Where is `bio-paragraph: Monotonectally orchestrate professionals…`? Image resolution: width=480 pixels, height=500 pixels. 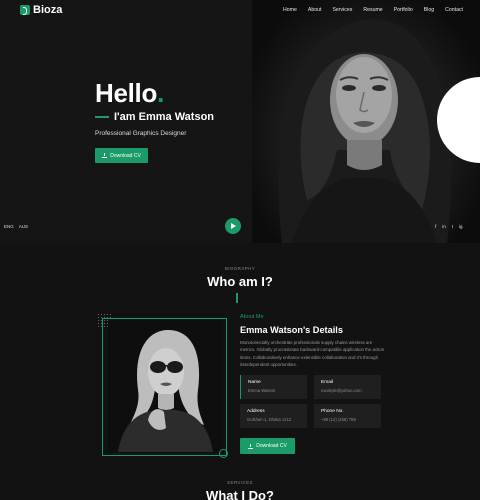 bio-paragraph: Monotonectally orchestrate professionals… is located at coordinates (312, 353).